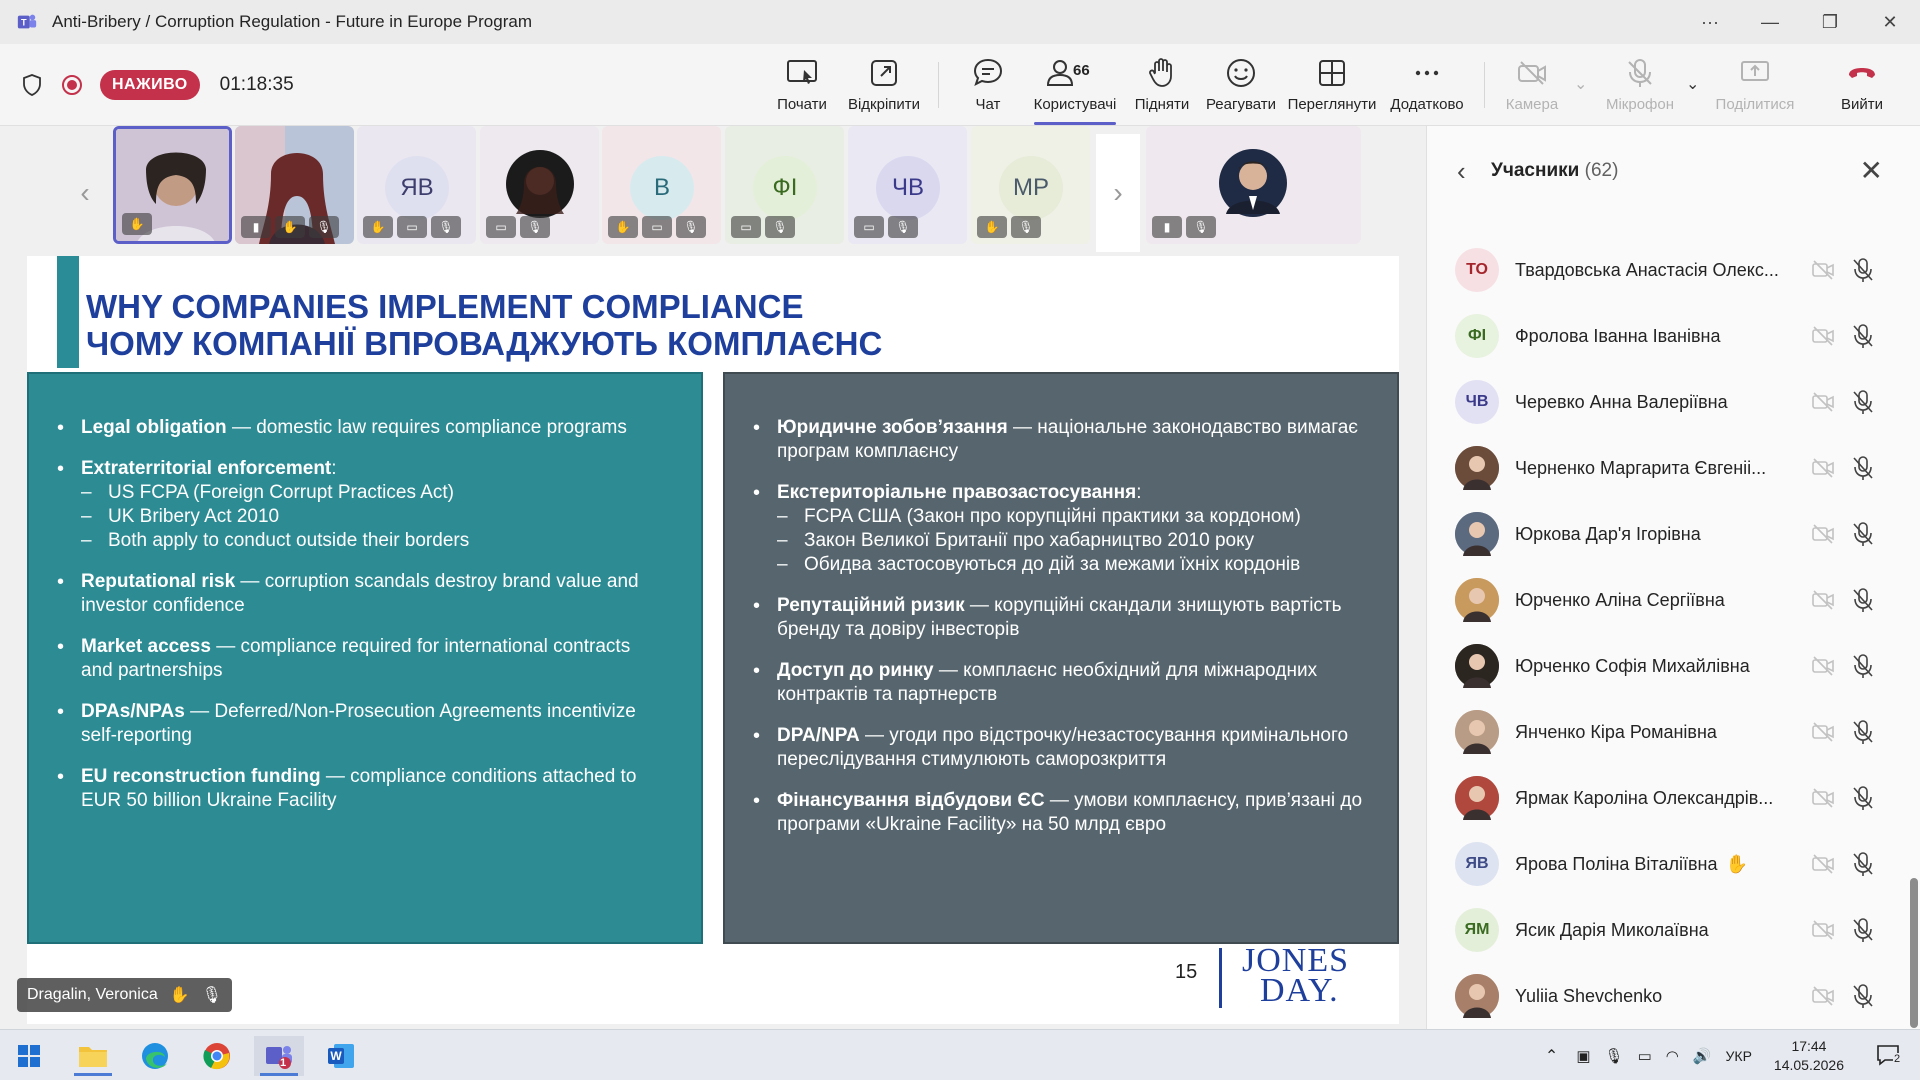 Image resolution: width=1920 pixels, height=1080 pixels. What do you see at coordinates (1612, 929) in the screenshot?
I see `participant-name: Ясик Дарія Миколаївна` at bounding box center [1612, 929].